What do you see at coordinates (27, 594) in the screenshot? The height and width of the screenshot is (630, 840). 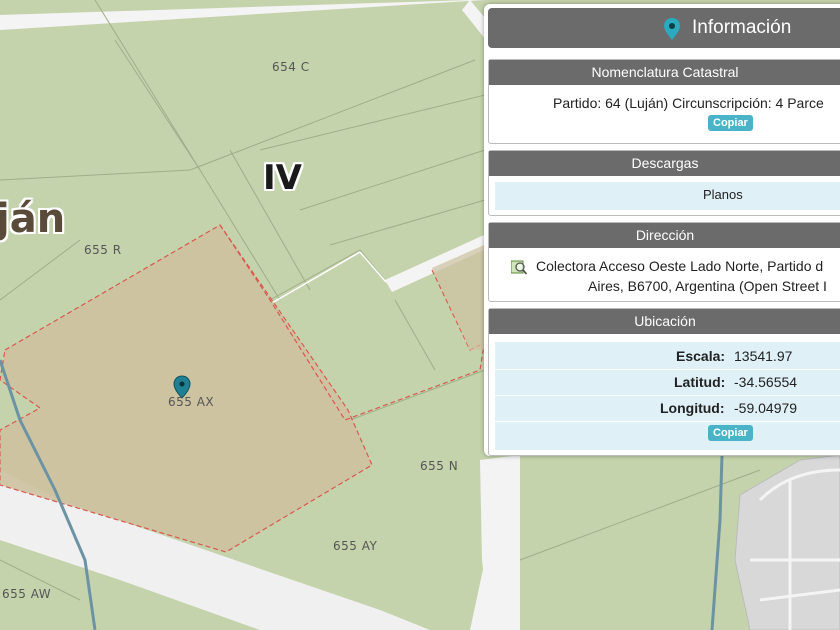 I see `parcel-label-655aw: 655 AW` at bounding box center [27, 594].